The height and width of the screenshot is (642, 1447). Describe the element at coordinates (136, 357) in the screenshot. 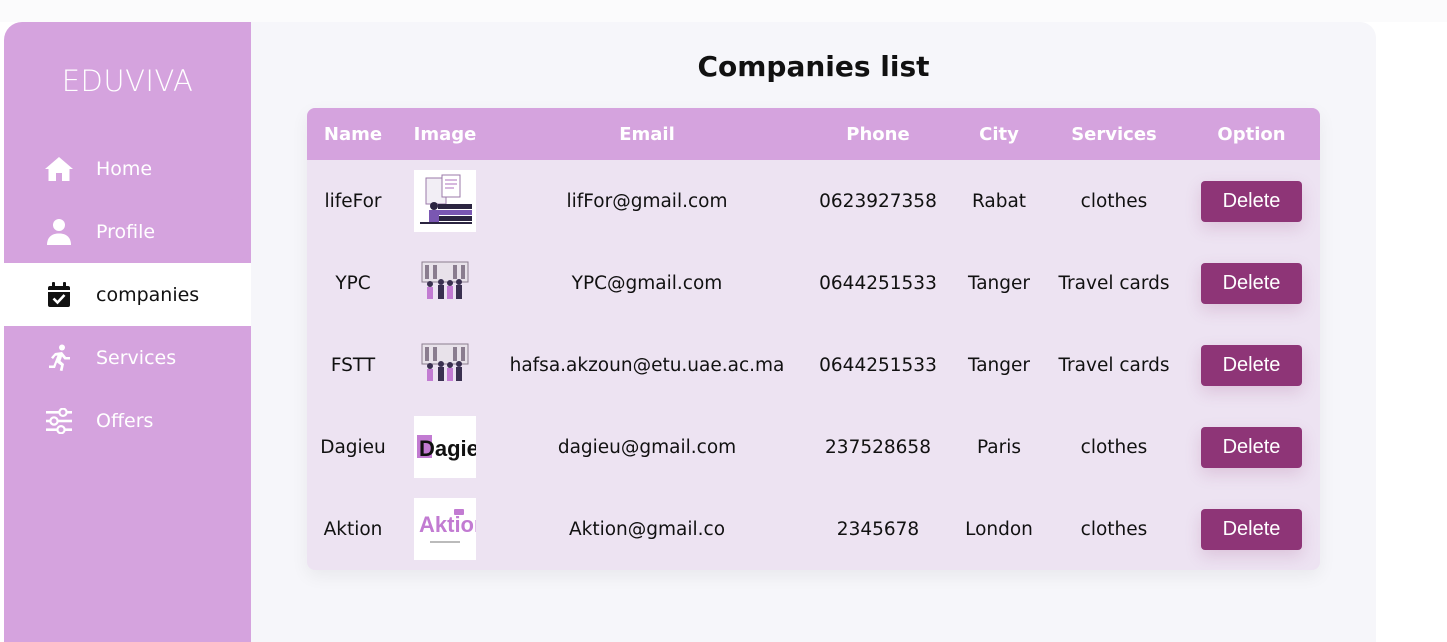

I see `sidebar-item-label: Services` at that location.